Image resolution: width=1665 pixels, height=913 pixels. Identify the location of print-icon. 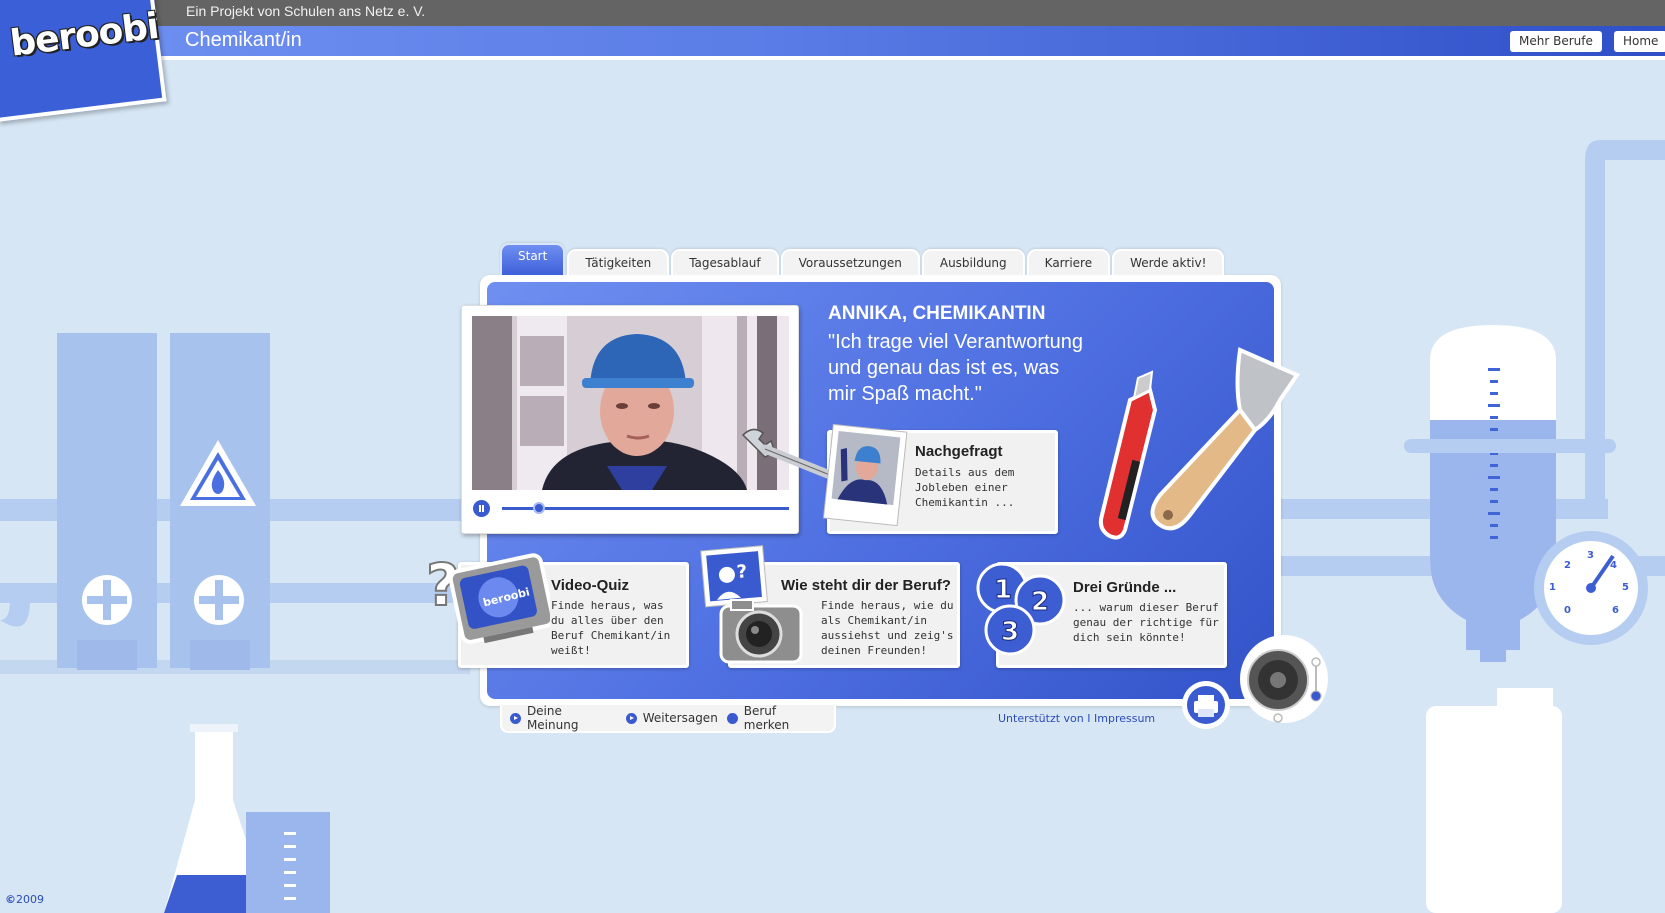
(1206, 705).